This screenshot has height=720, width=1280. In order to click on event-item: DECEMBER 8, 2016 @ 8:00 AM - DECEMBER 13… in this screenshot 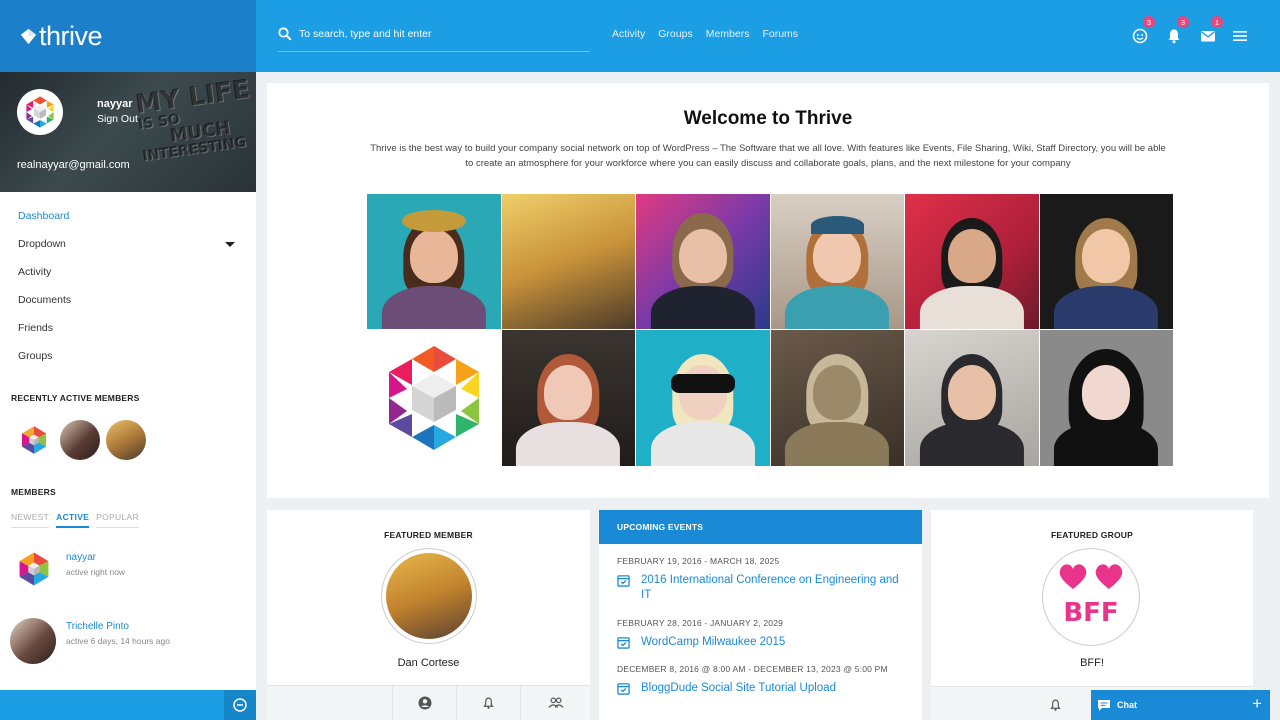, I will do `click(762, 680)`.